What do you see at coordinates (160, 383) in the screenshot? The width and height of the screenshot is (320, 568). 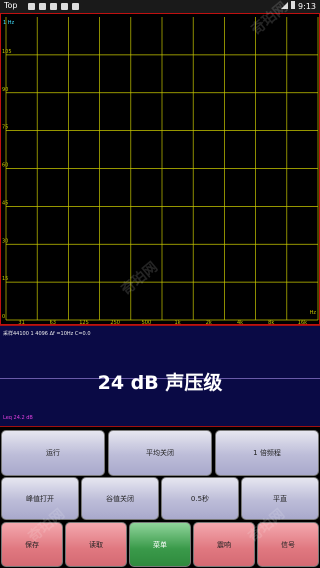 I see `sound-level-display: 24 dB 声压级` at bounding box center [160, 383].